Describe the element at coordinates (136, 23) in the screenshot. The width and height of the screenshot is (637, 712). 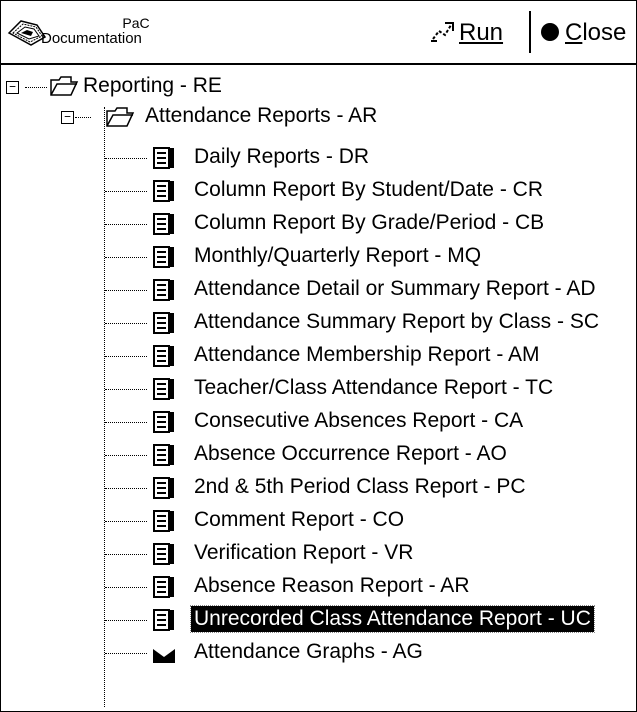
I see `doc-title-line1: PaC` at that location.